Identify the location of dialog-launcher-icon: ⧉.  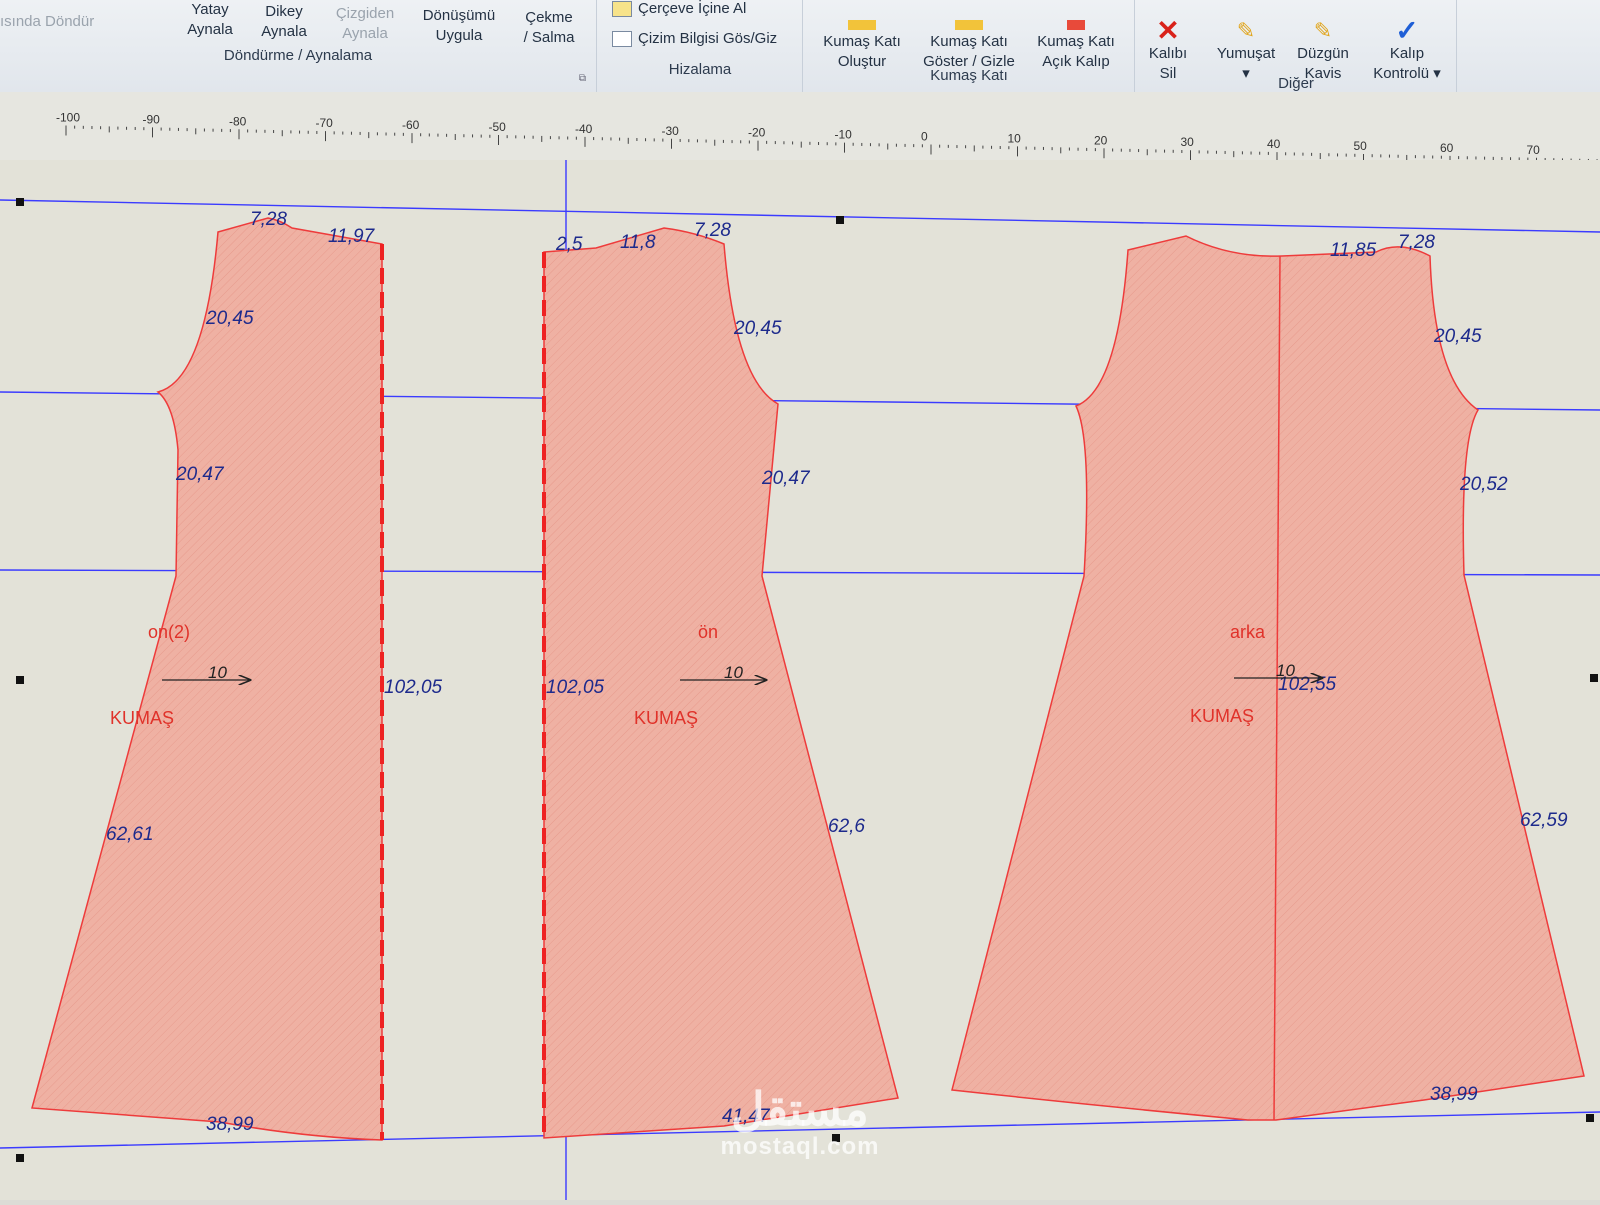
(582, 78).